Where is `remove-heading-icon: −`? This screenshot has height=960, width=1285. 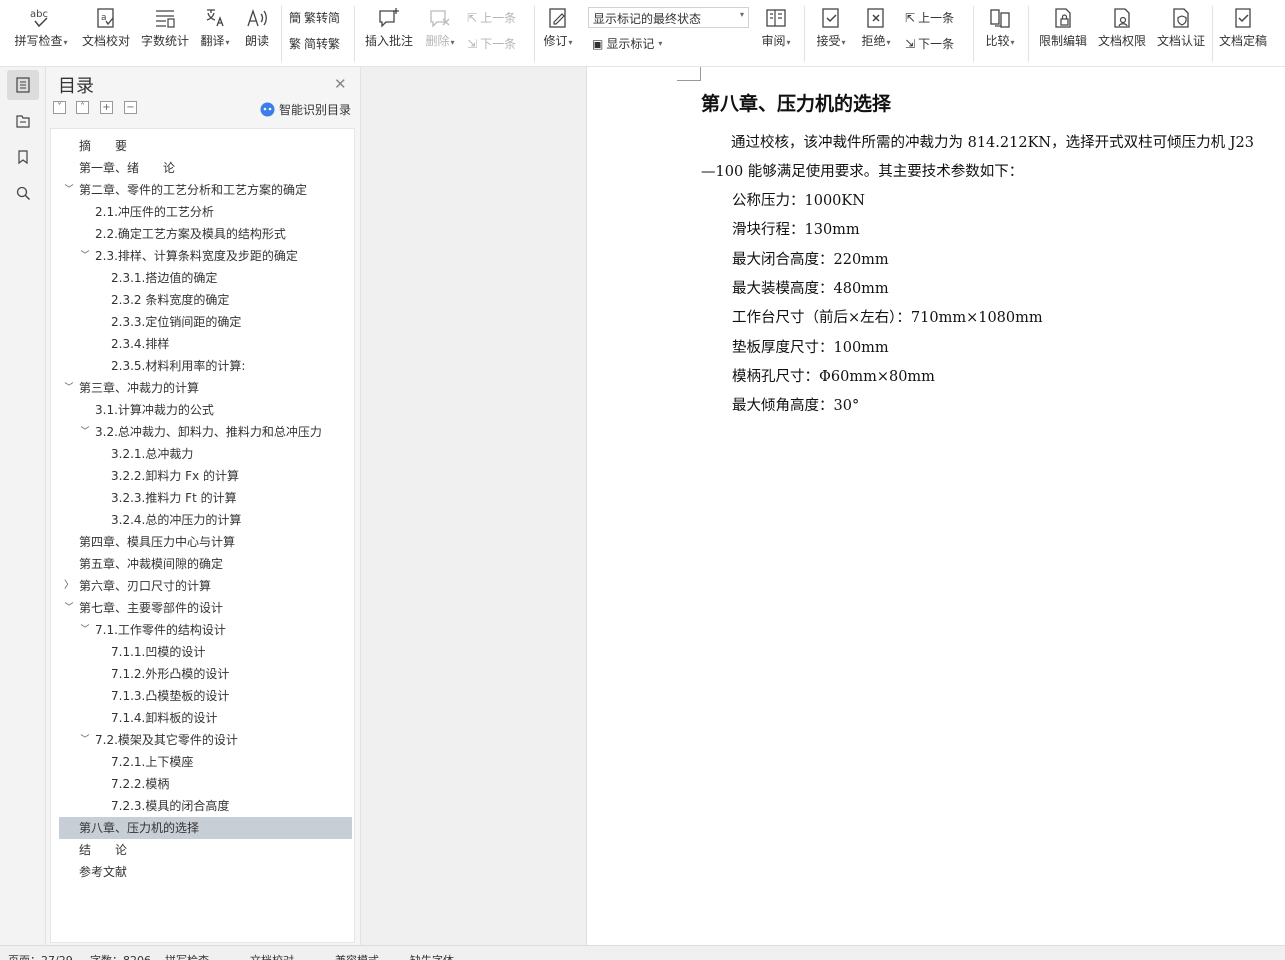
remove-heading-icon: − is located at coordinates (130, 107).